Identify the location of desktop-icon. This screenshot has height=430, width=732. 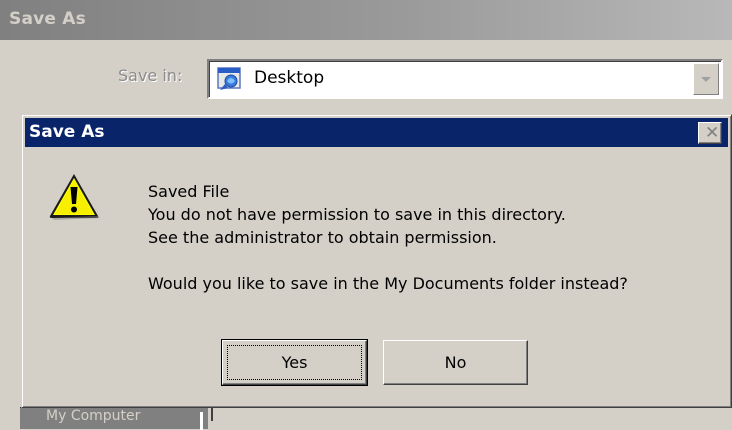
(229, 78).